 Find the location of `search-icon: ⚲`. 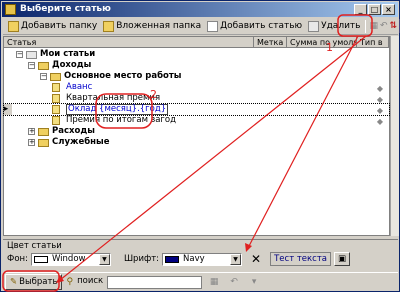

search-icon: ⚲ is located at coordinates (70, 282).